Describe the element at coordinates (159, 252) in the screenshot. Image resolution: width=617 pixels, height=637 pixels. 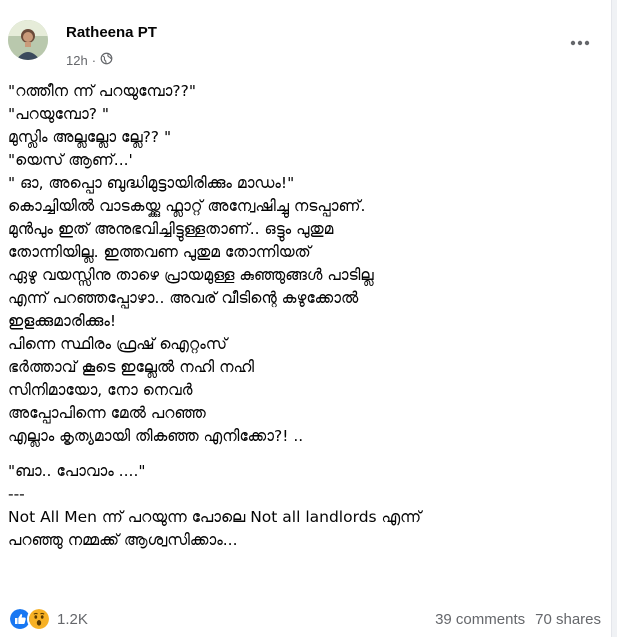
I see `post-line: തോന്നിയില്ല. ഇത്തവണ പുതുമ തോന്നിയത്` at that location.